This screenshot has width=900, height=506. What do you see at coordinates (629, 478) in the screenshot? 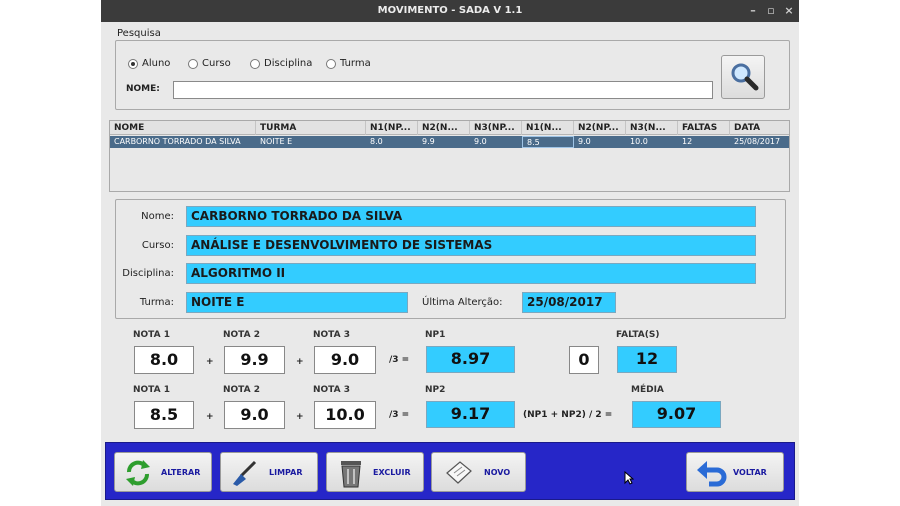
I see `mouse-cursor-icon` at bounding box center [629, 478].